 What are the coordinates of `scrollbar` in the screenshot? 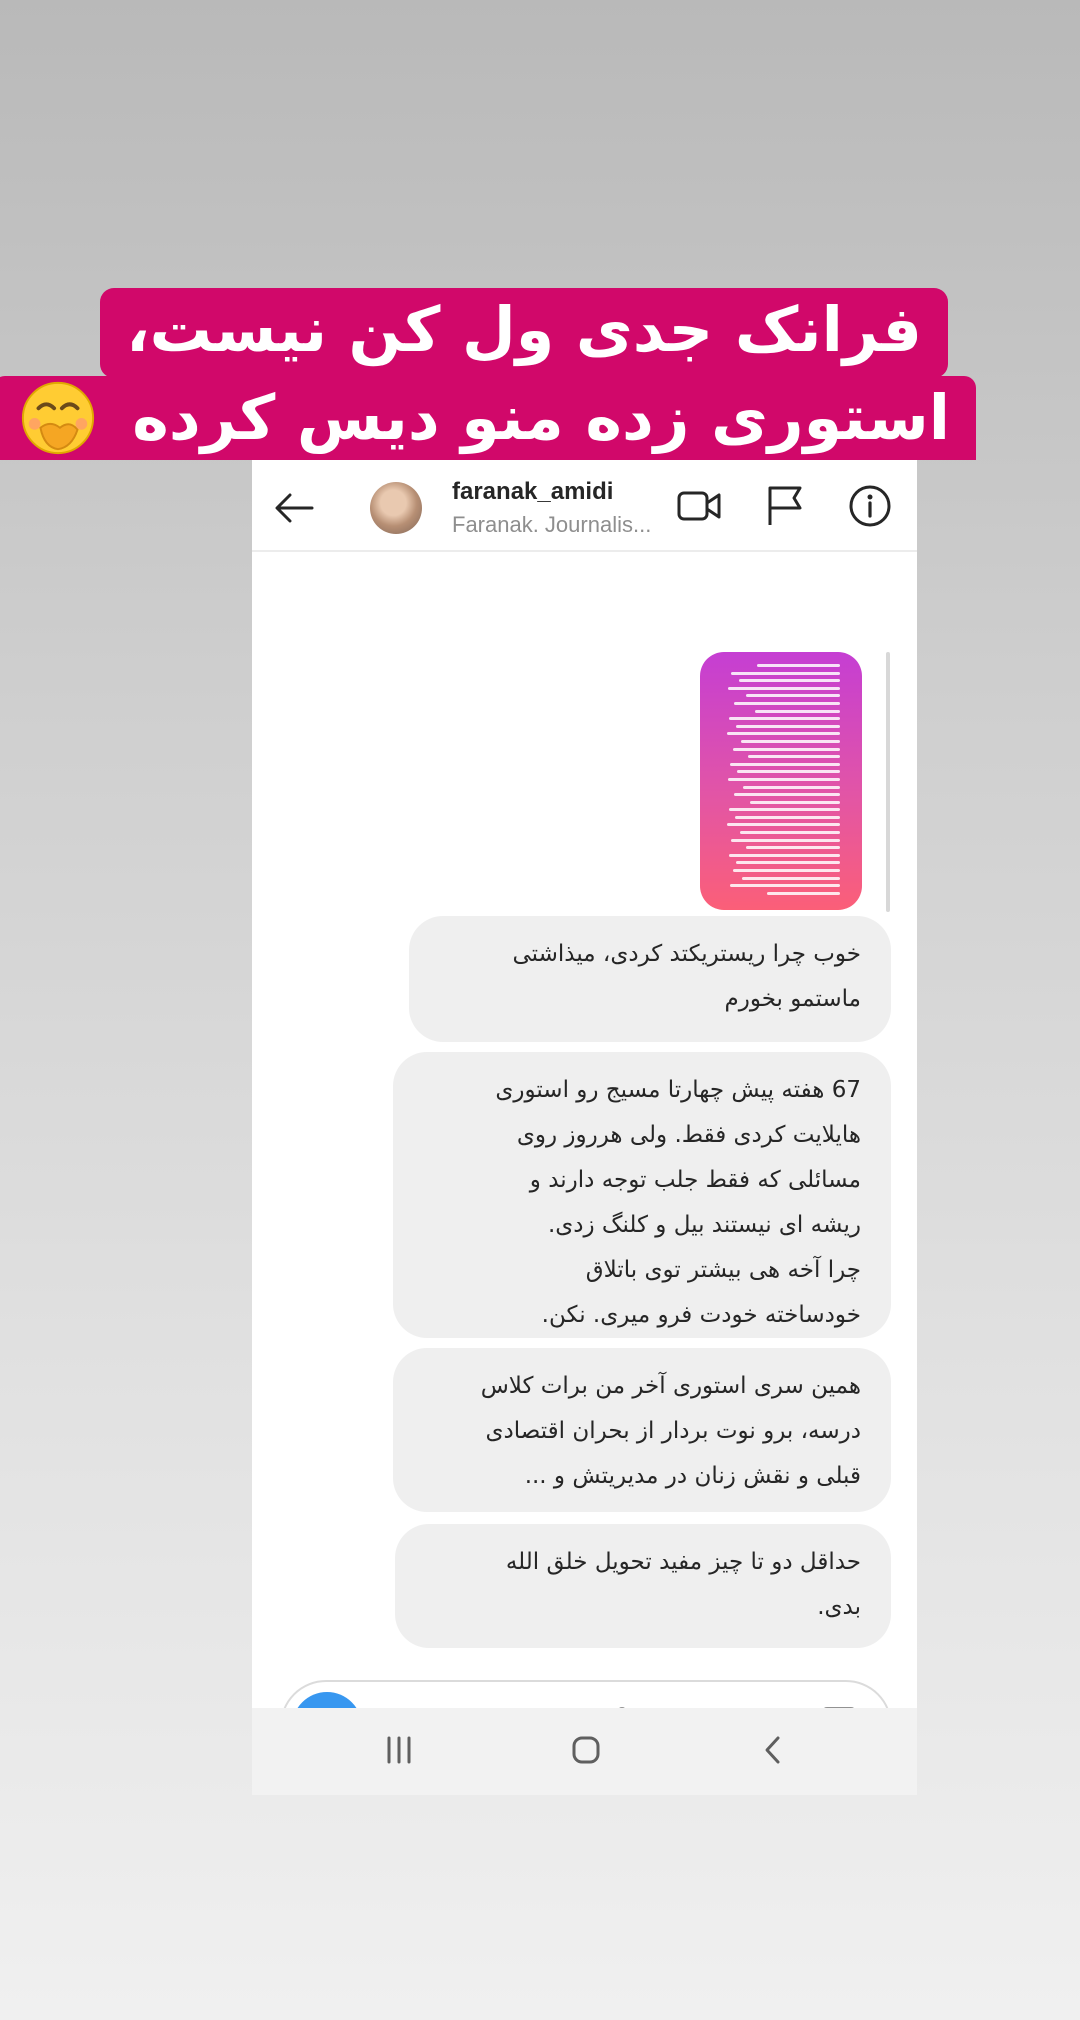 It's located at (888, 782).